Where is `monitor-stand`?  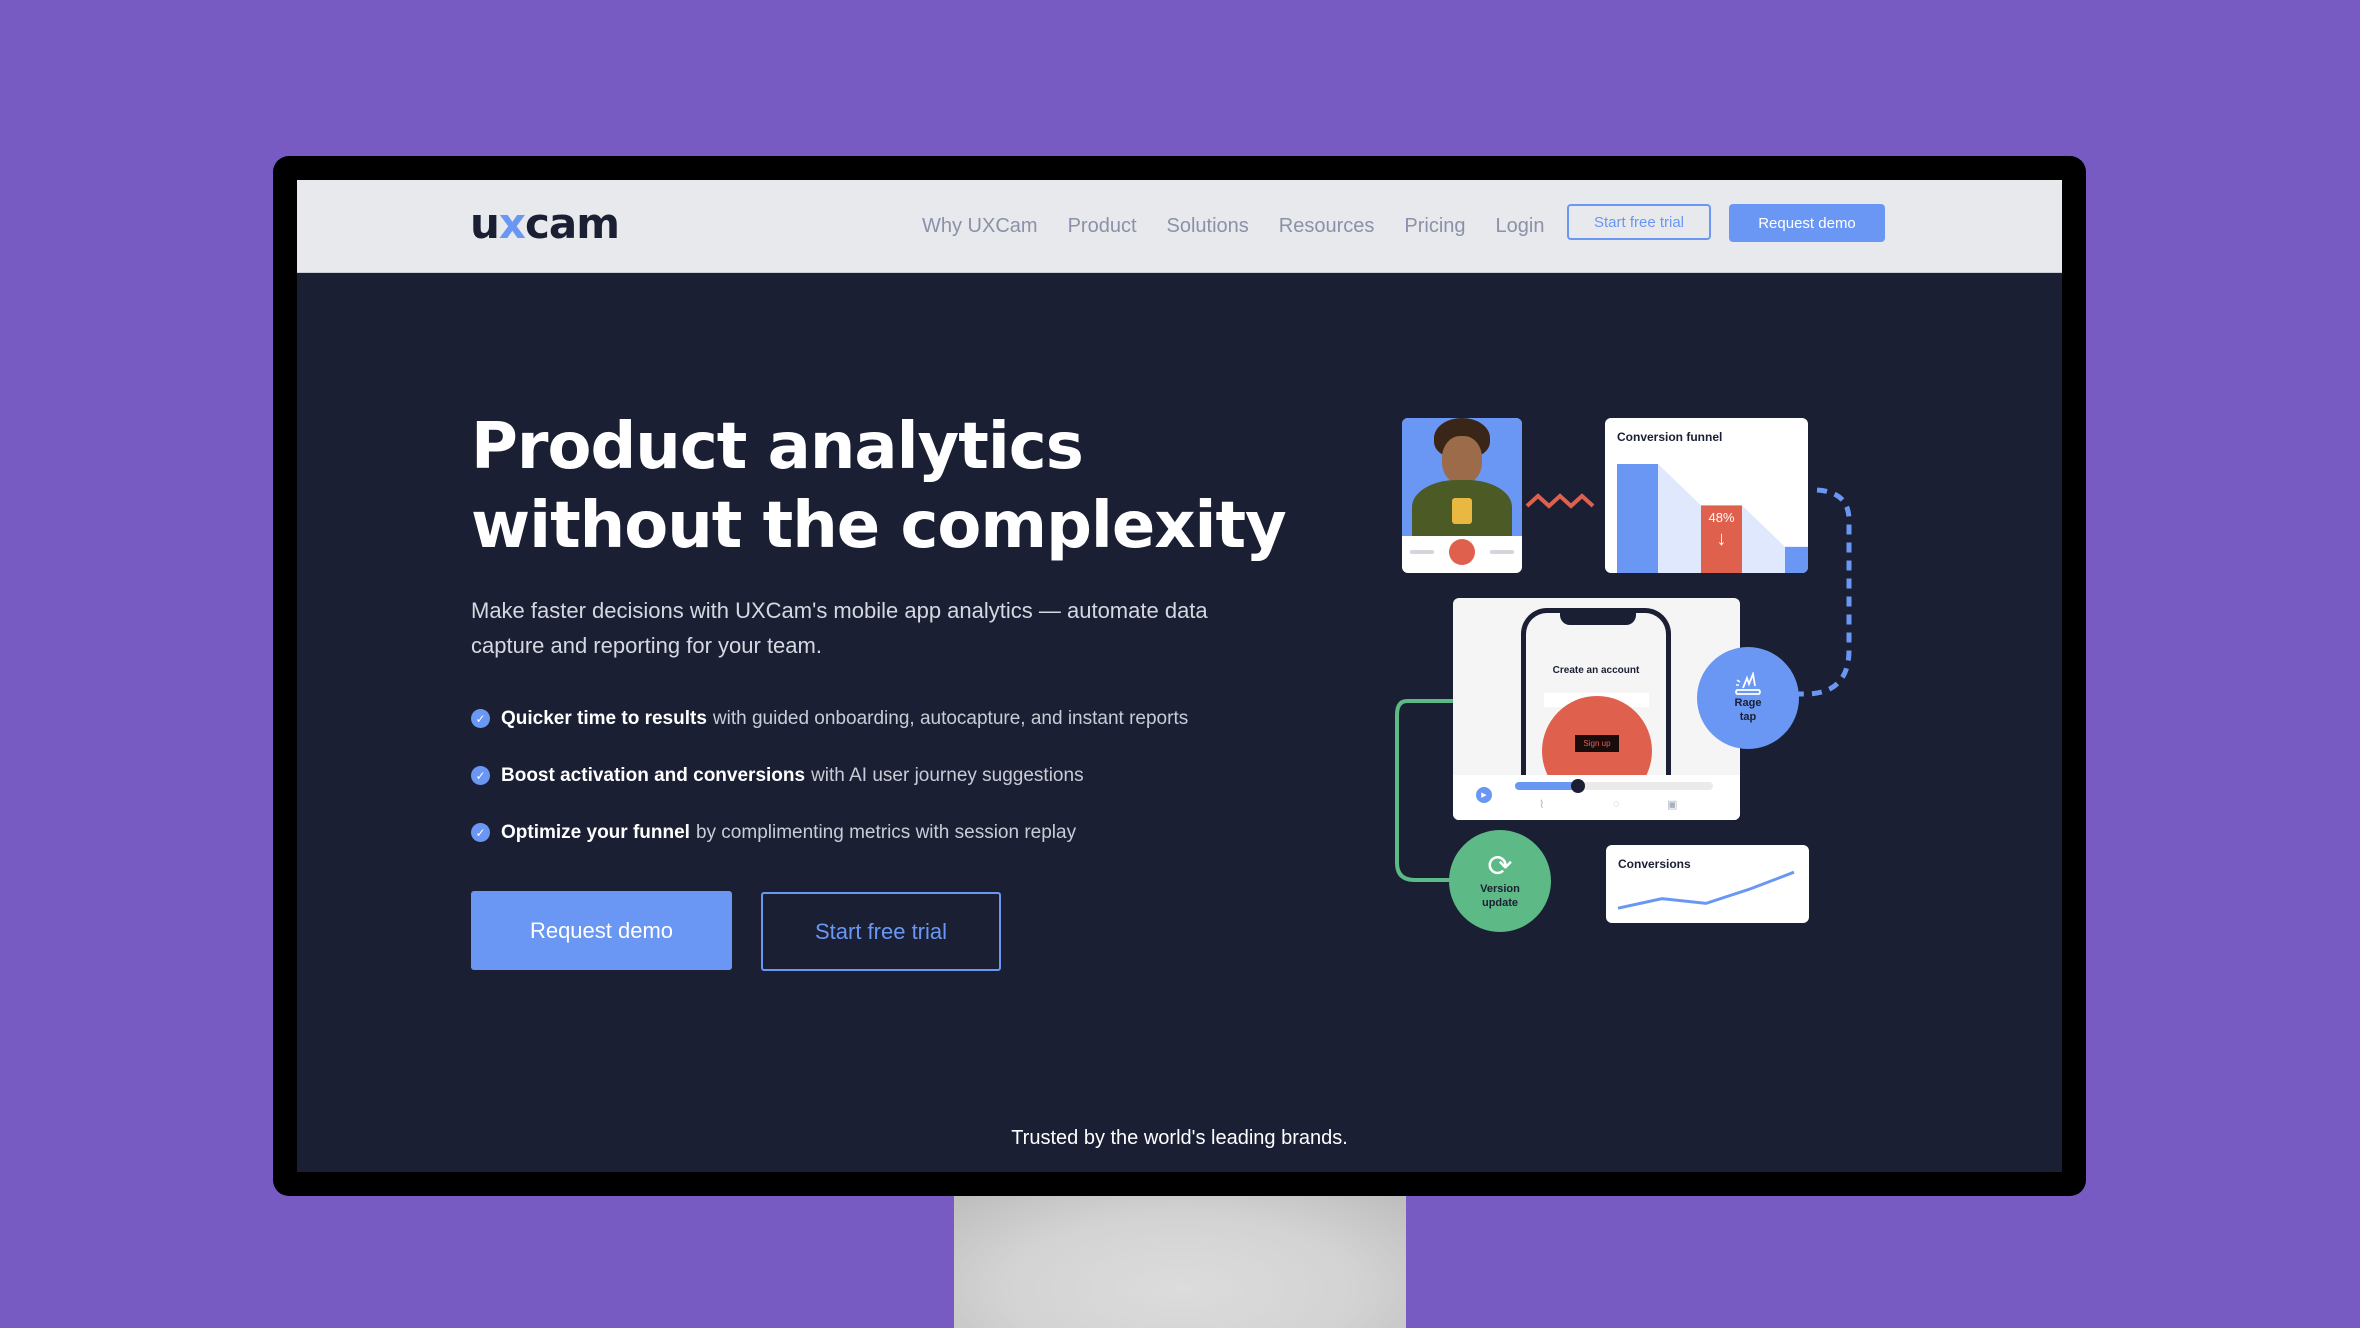
monitor-stand is located at coordinates (1180, 1262).